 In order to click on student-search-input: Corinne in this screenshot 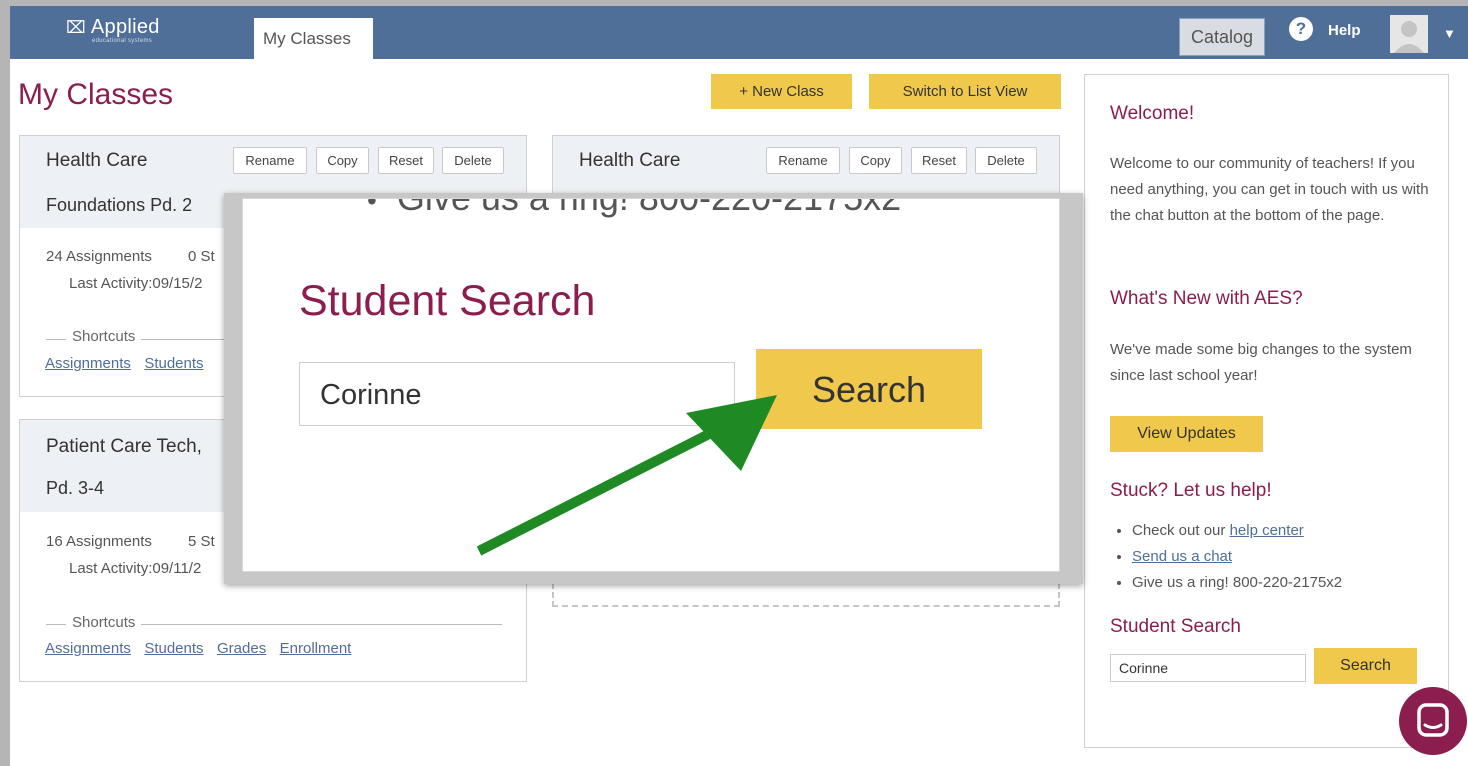, I will do `click(1208, 668)`.